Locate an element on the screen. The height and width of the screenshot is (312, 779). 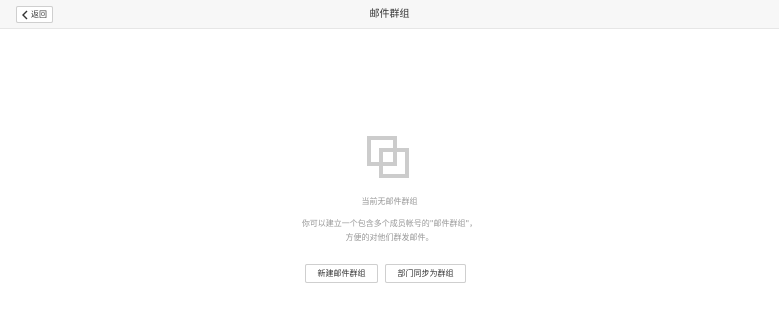
chevron-left-icon is located at coordinates (25, 14).